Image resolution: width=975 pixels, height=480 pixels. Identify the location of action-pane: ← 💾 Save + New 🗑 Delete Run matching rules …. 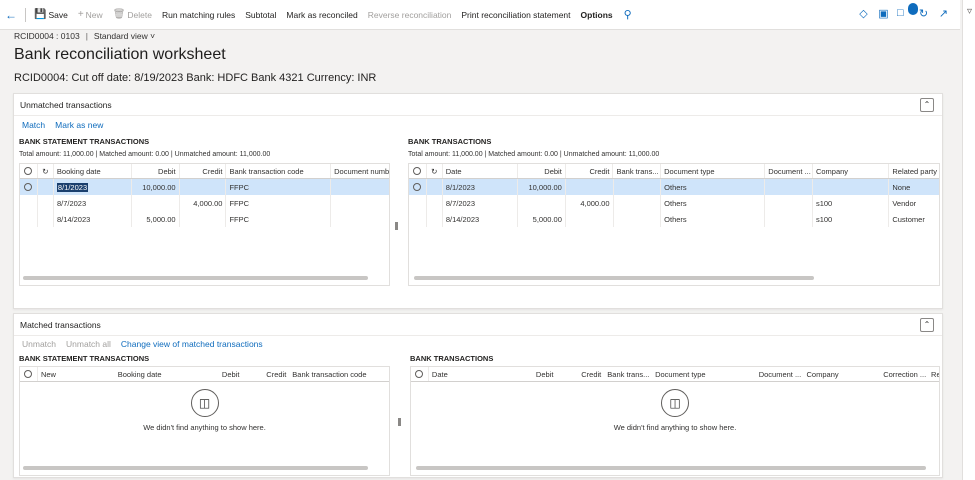
(480, 15).